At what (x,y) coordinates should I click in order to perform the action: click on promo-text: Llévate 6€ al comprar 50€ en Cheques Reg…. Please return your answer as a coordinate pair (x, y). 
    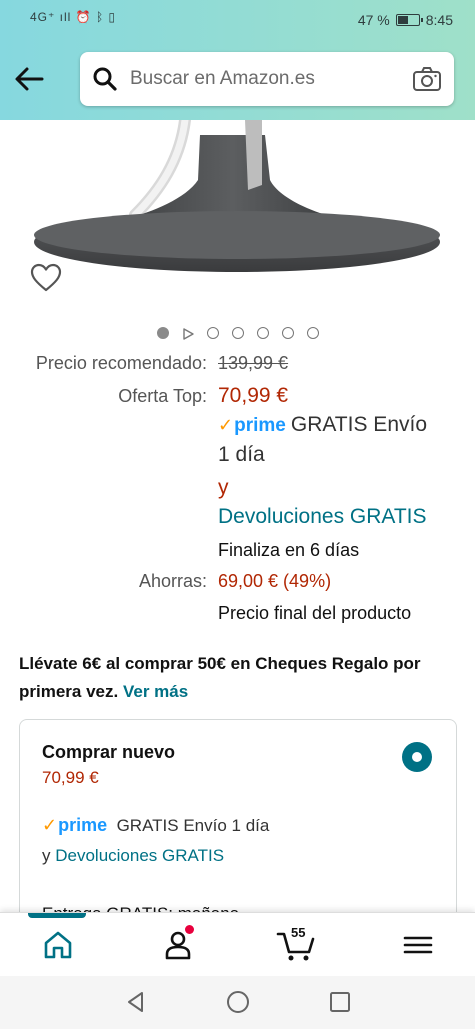
    Looking at the image, I should click on (220, 677).